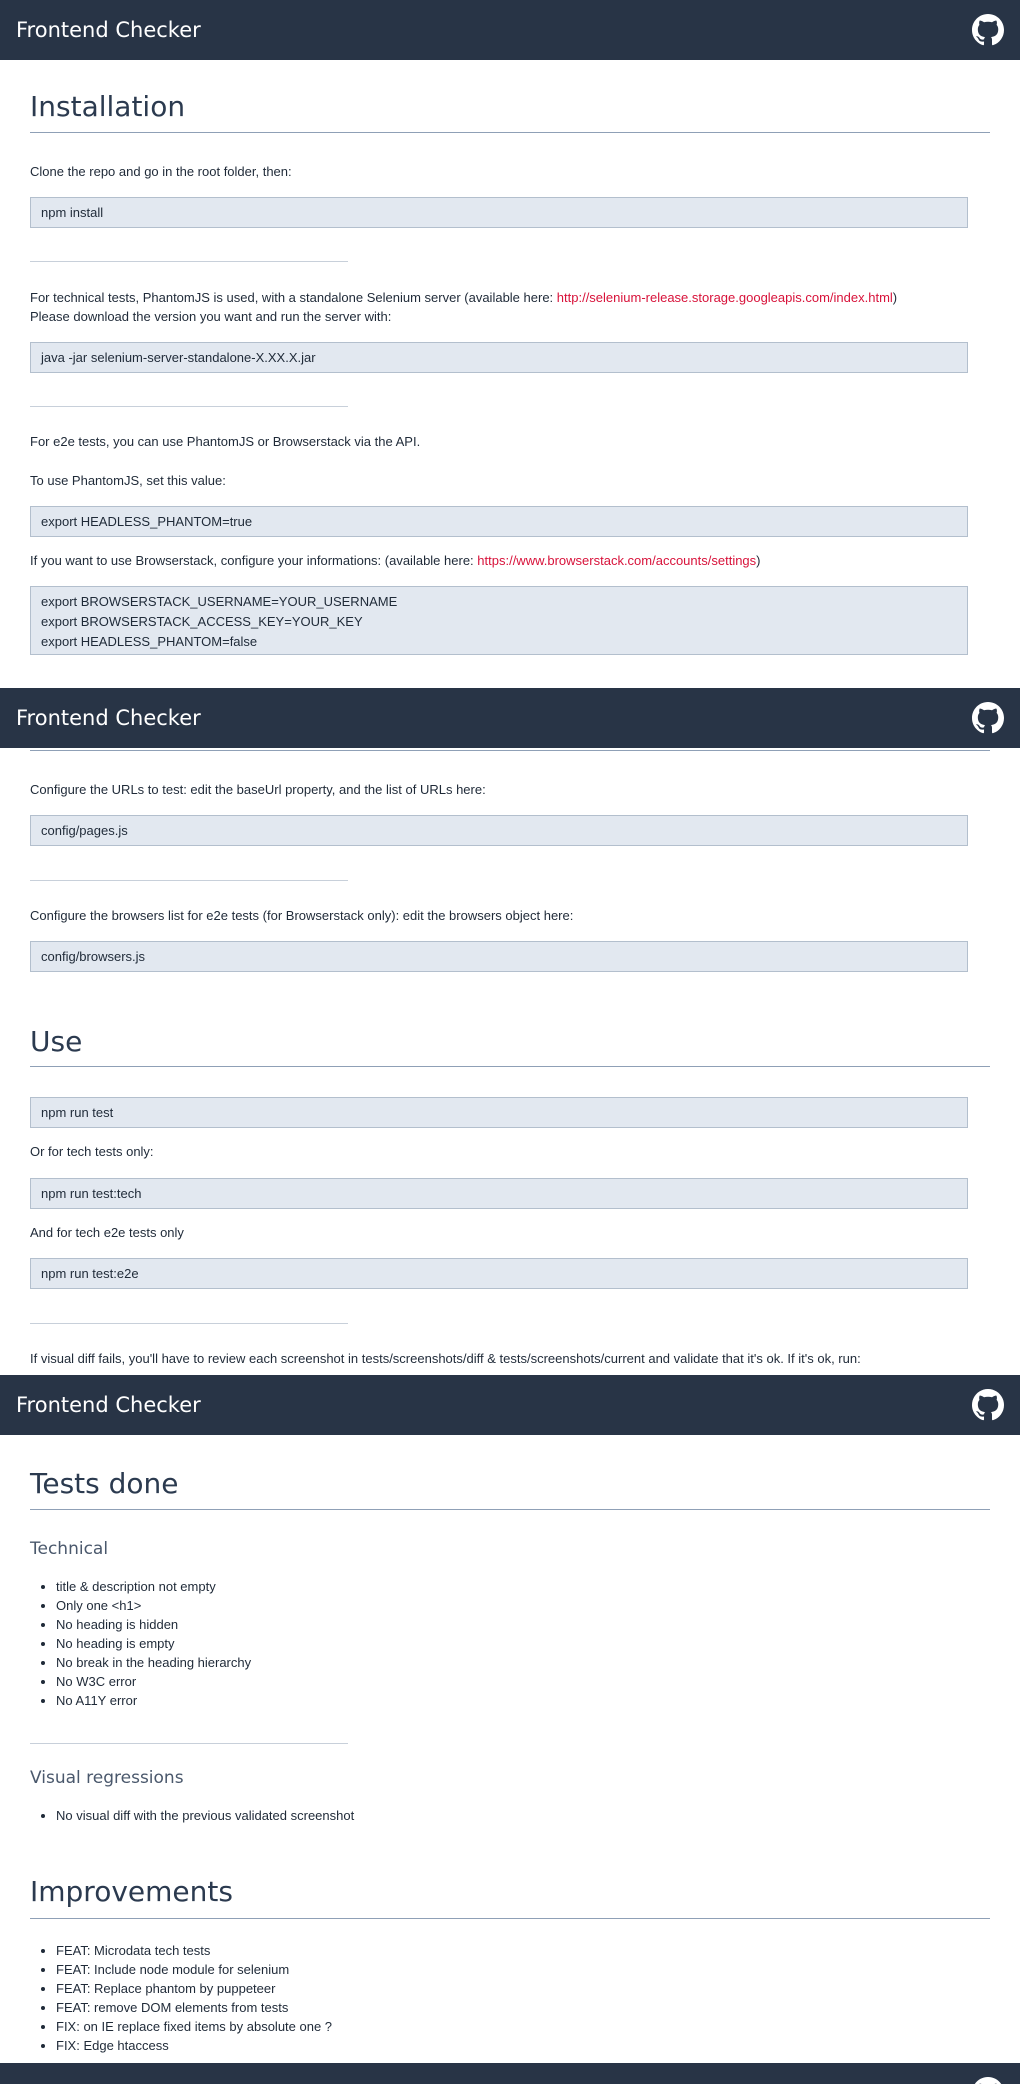 The height and width of the screenshot is (2084, 1020). Describe the element at coordinates (69, 1549) in the screenshot. I see `technical-heading: Technical` at that location.